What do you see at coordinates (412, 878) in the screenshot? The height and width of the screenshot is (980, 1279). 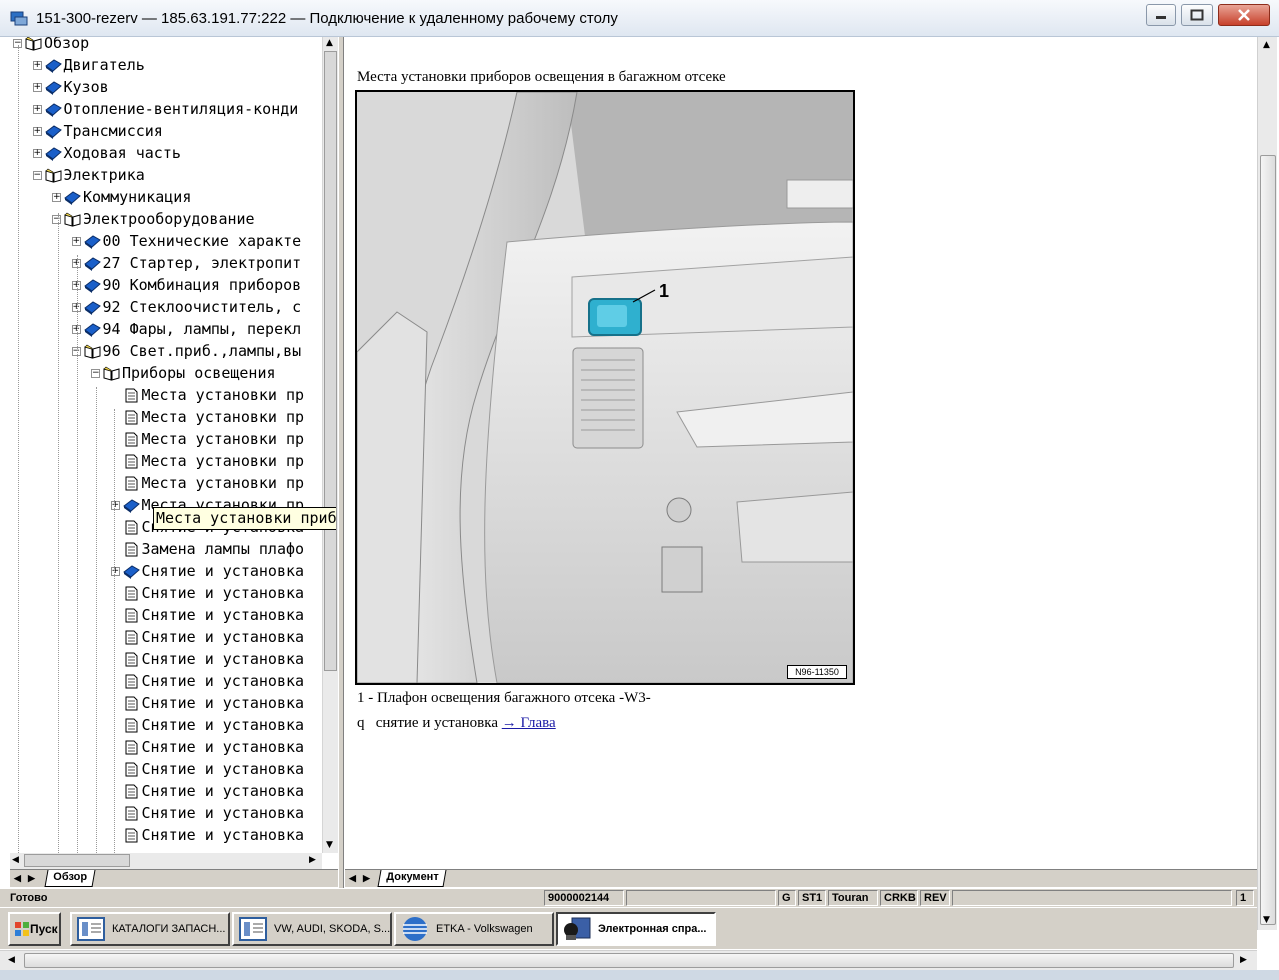 I see `tab-document: Документ` at bounding box center [412, 878].